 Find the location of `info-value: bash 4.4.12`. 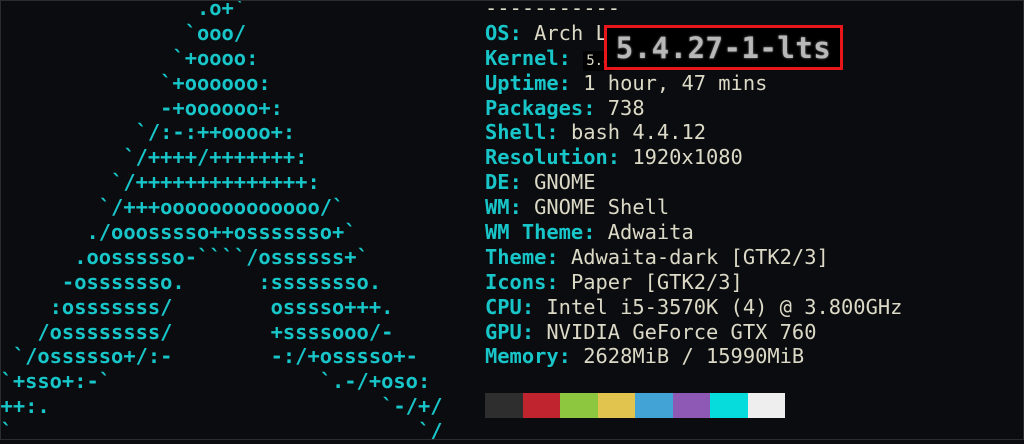

info-value: bash 4.4.12 is located at coordinates (638, 132).